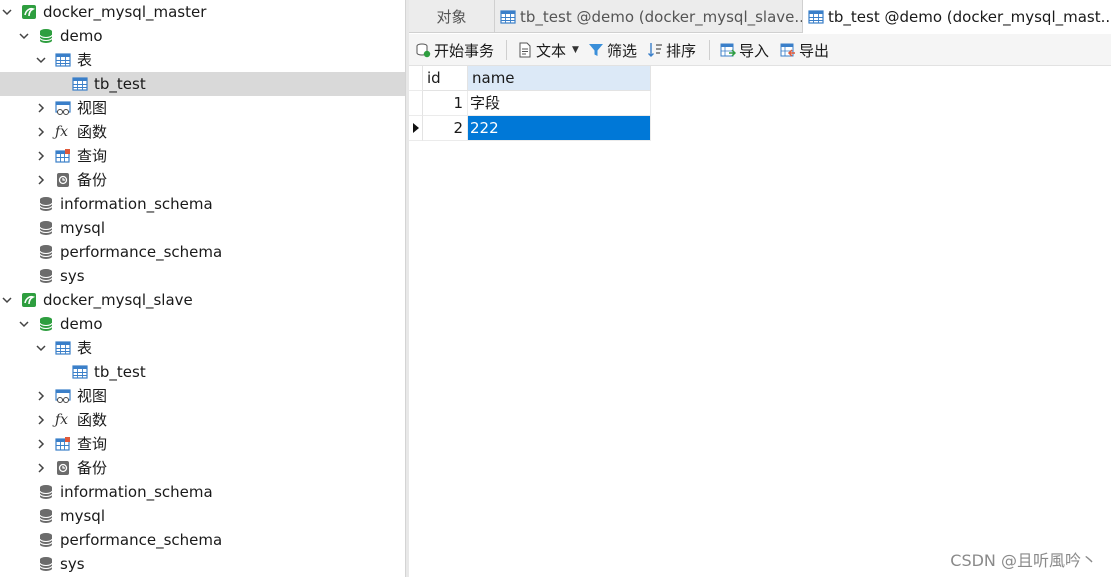 This screenshot has width=1111, height=577. I want to click on tab-label: 对象, so click(451, 17).